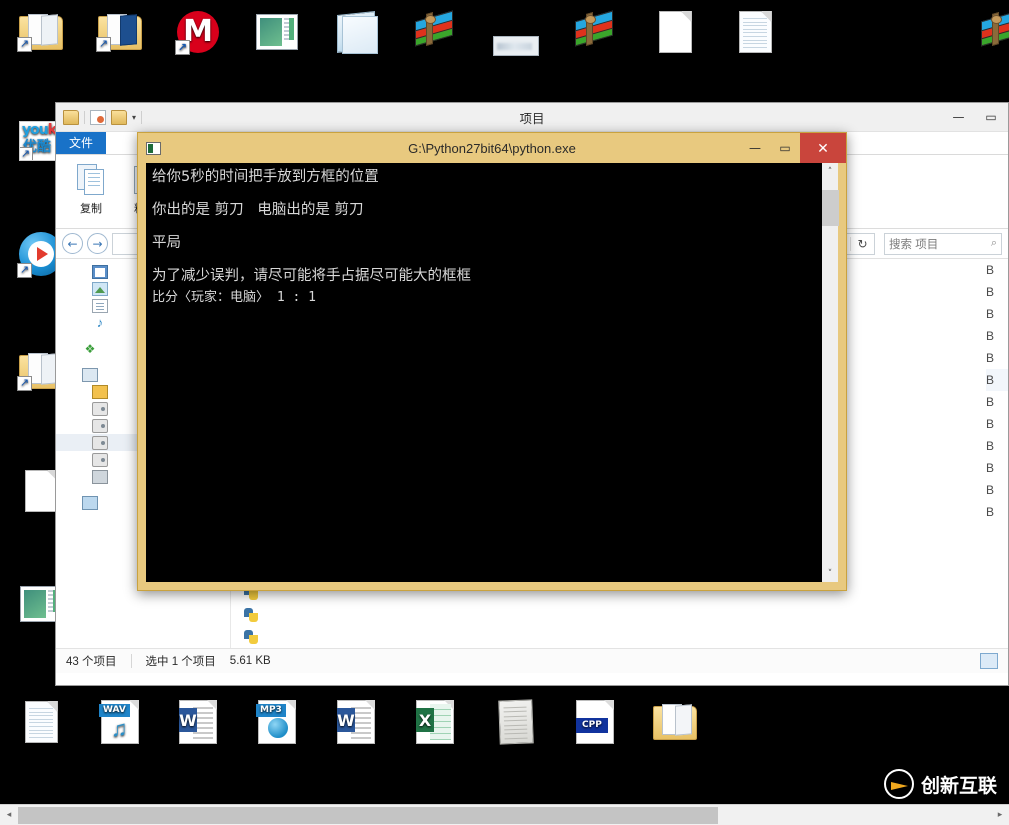 This screenshot has height=825, width=1009. I want to click on scroll-left-arrow: ◂, so click(9, 815).